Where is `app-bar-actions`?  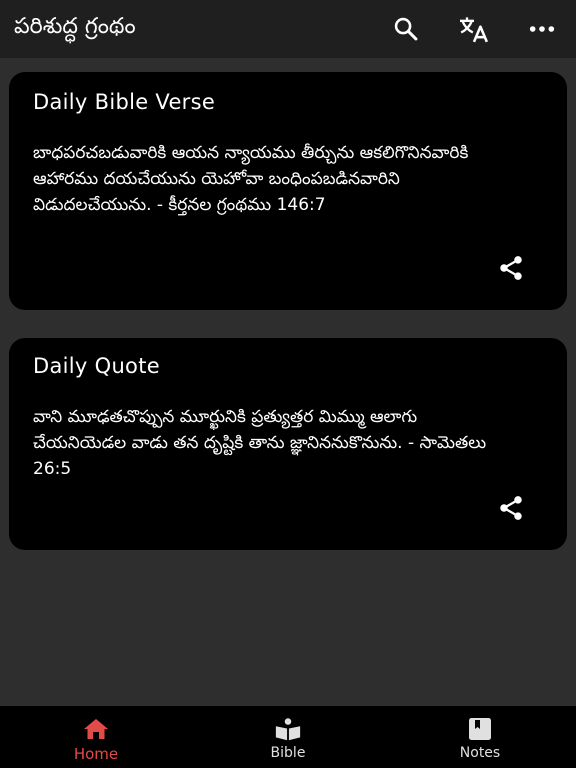 app-bar-actions is located at coordinates (474, 29).